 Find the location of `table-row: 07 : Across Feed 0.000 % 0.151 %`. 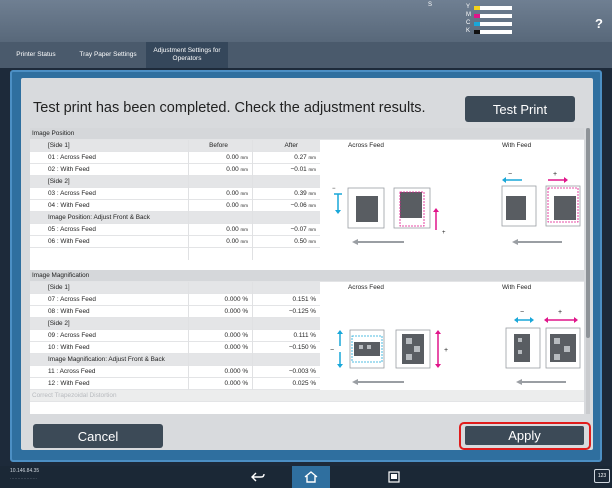

table-row: 07 : Across Feed 0.000 % 0.151 % is located at coordinates (175, 300).